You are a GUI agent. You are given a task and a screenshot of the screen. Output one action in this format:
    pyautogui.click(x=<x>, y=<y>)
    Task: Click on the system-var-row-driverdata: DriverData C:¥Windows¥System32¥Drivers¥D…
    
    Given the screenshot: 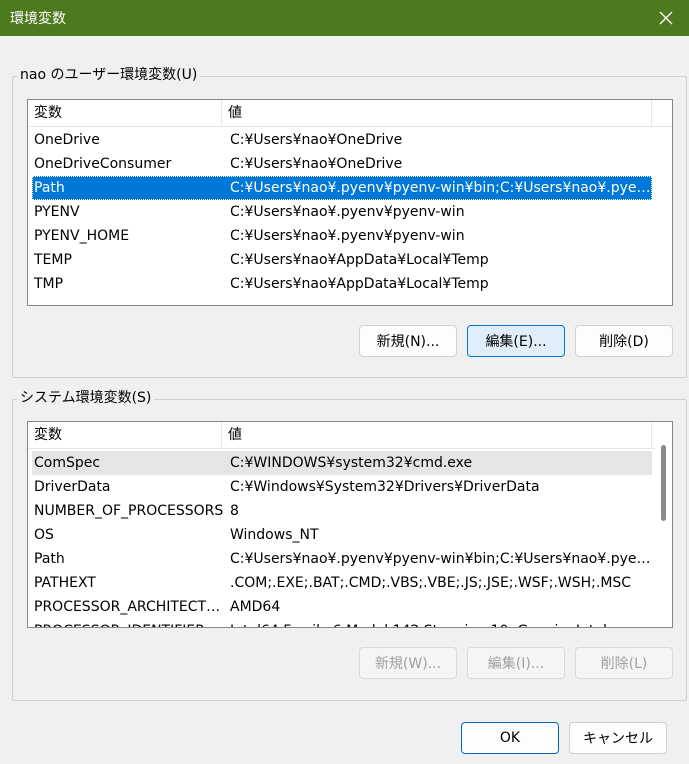 What is the action you would take?
    pyautogui.click(x=342, y=487)
    